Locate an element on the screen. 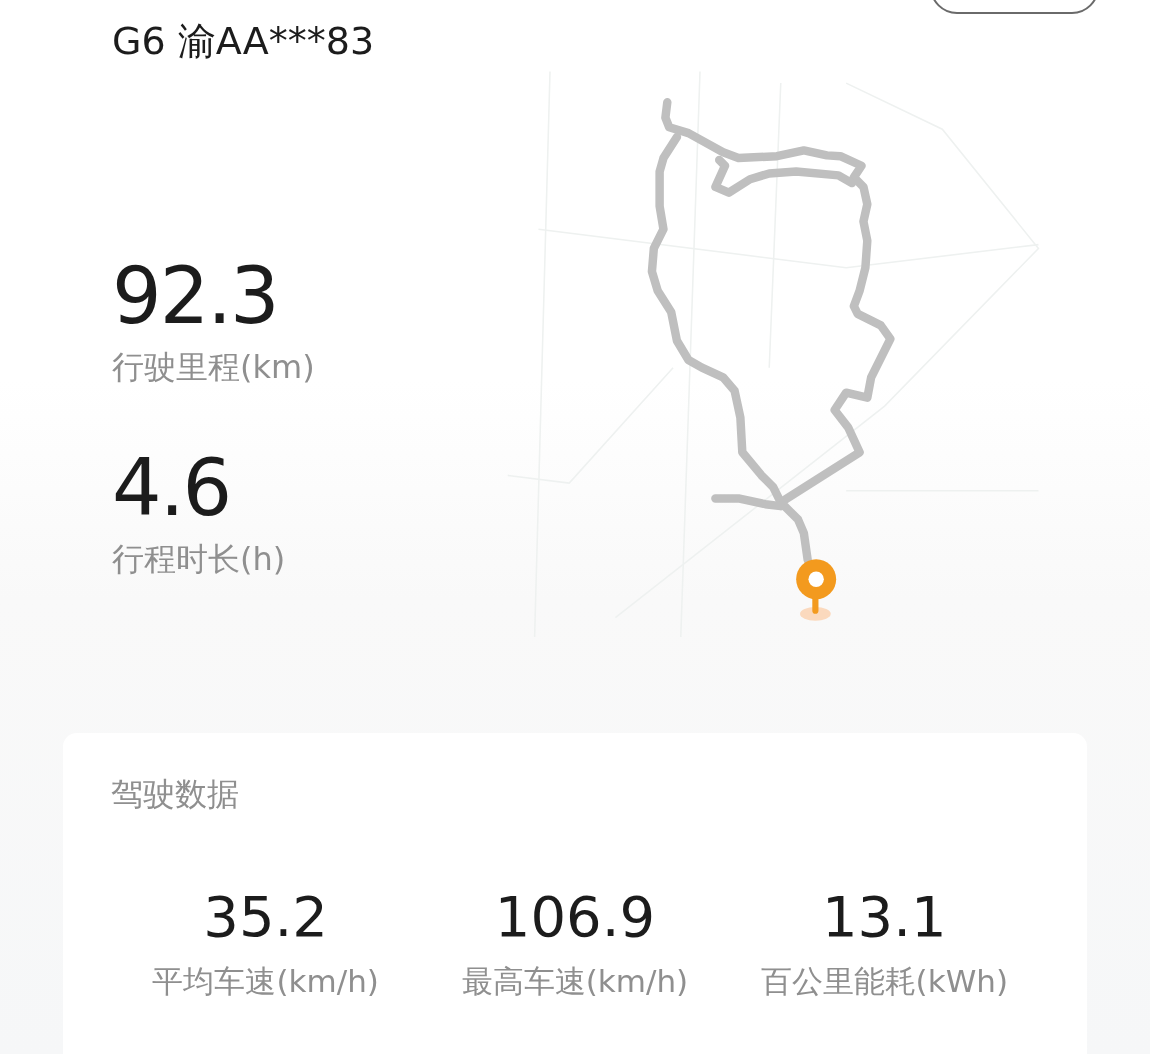  vehicle-title: G6 渝AA***83 is located at coordinates (244, 41).